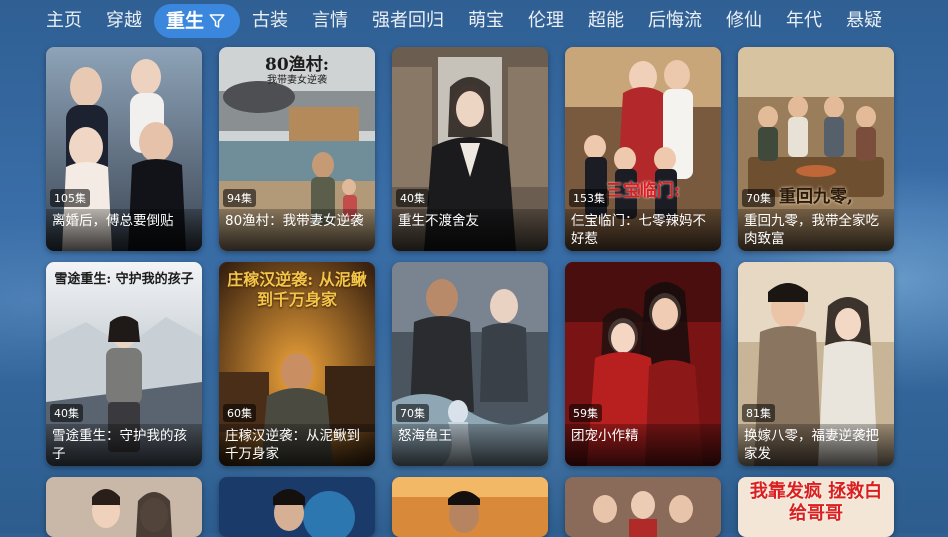 This screenshot has width=948, height=537. I want to click on card-title: 换嫁八零，福妻逆袭把家发, so click(816, 445).